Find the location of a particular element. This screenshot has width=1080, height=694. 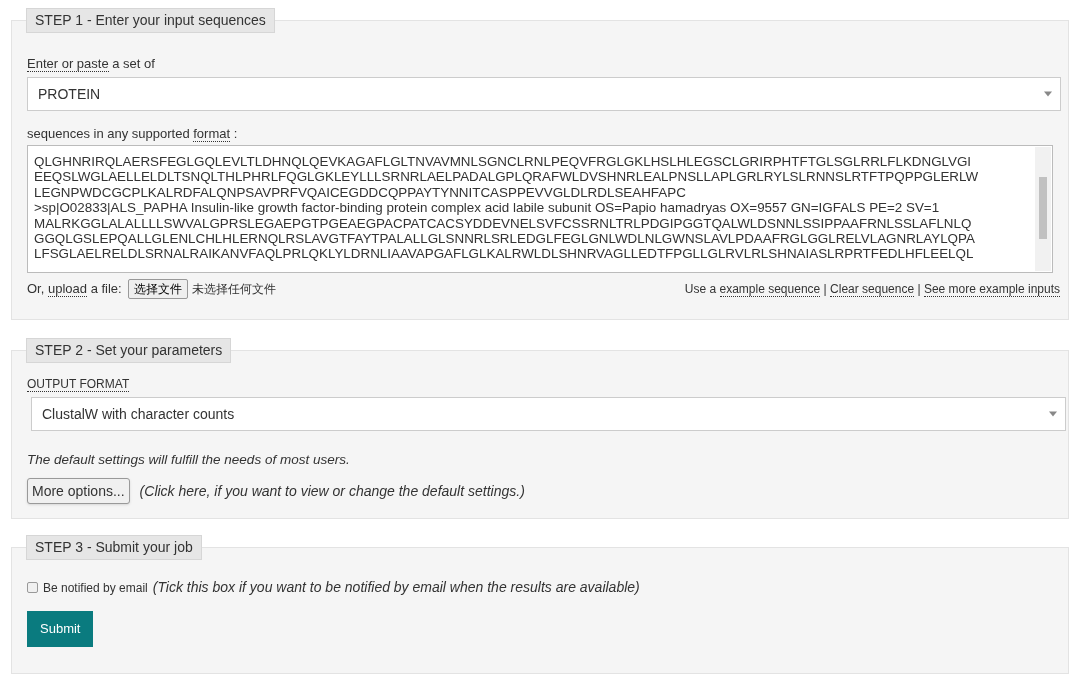

hint-text: (Tick this box if you want to be notified by email when the results are available) is located at coordinates (396, 587).